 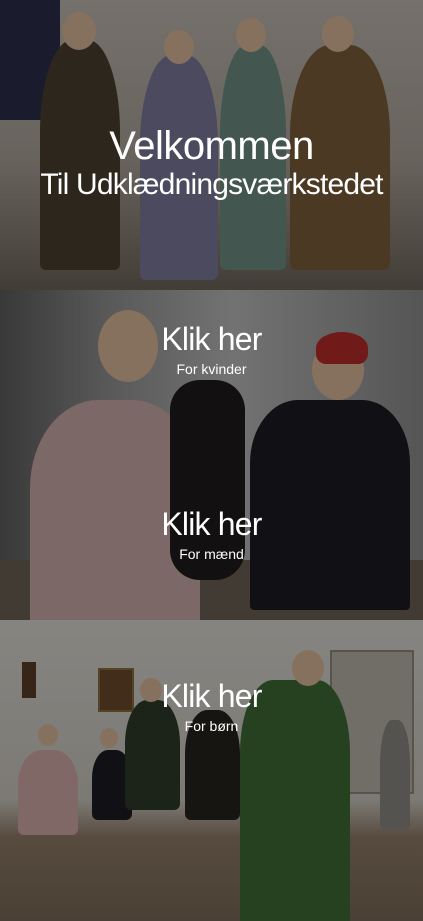 I want to click on women-link: Klik her For kvinder, so click(x=211, y=349).